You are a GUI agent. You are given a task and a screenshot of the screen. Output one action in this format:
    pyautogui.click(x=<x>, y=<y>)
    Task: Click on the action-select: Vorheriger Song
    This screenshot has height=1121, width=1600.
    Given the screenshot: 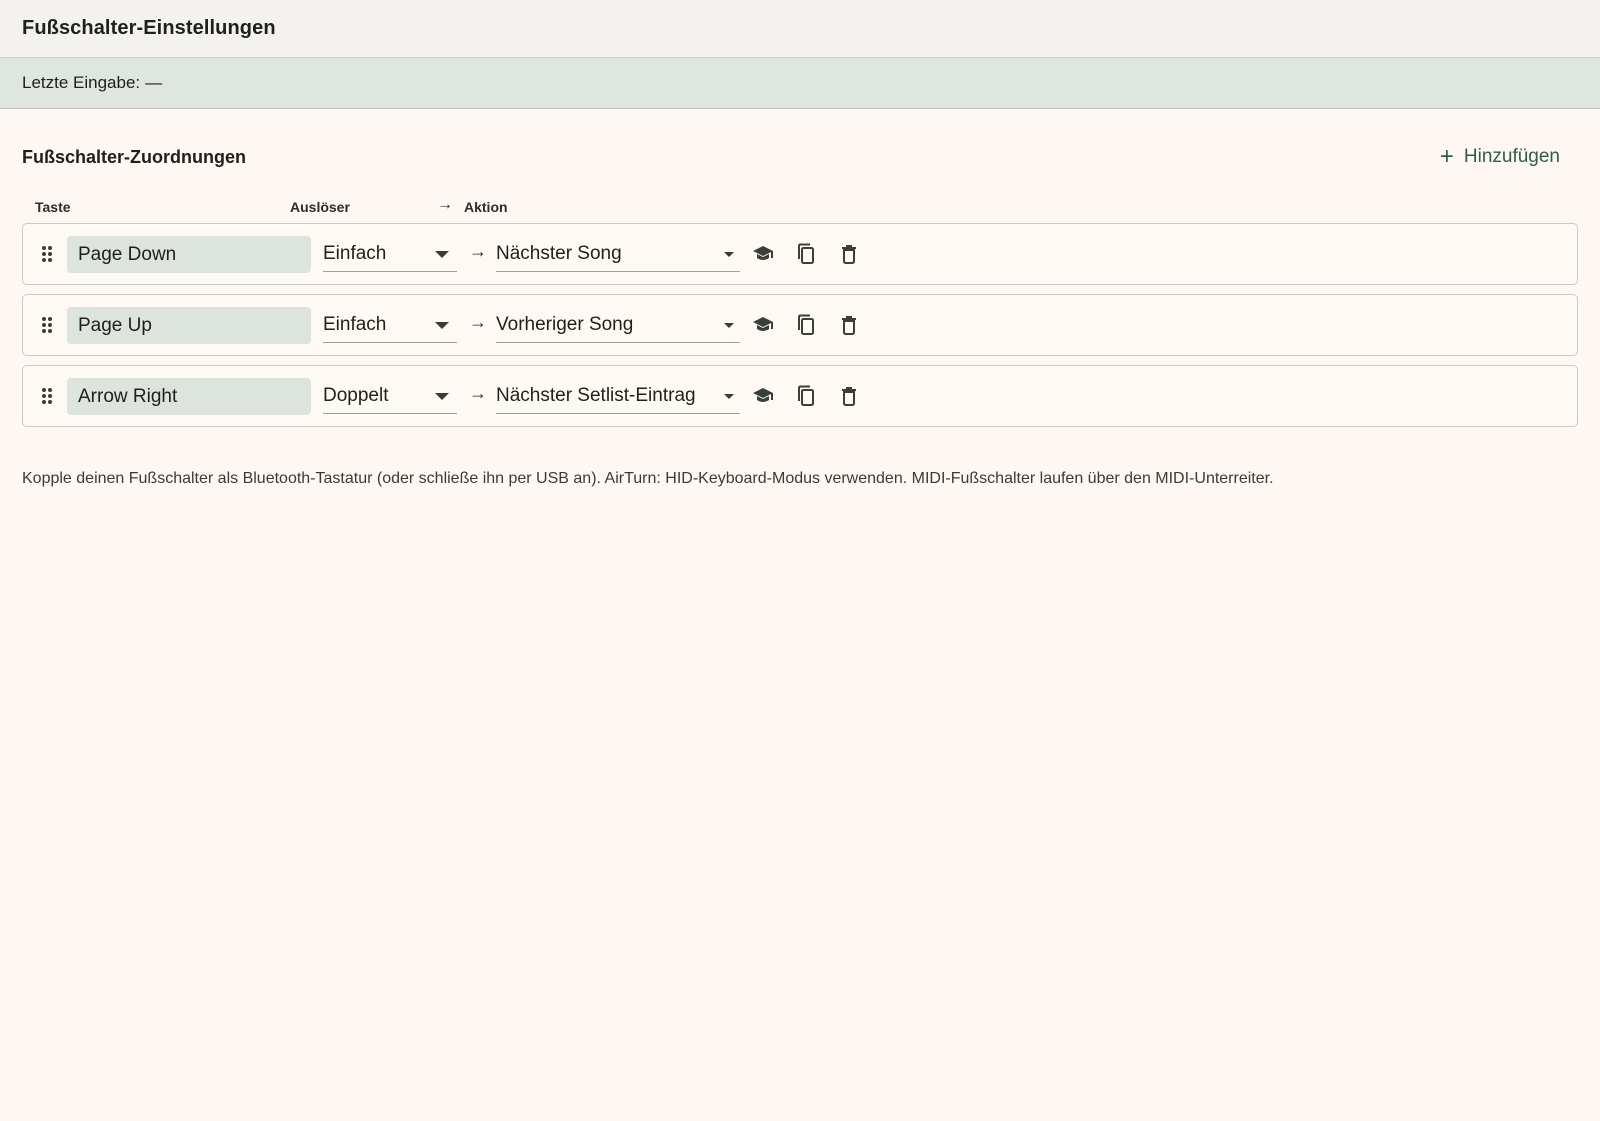 What is the action you would take?
    pyautogui.click(x=618, y=325)
    